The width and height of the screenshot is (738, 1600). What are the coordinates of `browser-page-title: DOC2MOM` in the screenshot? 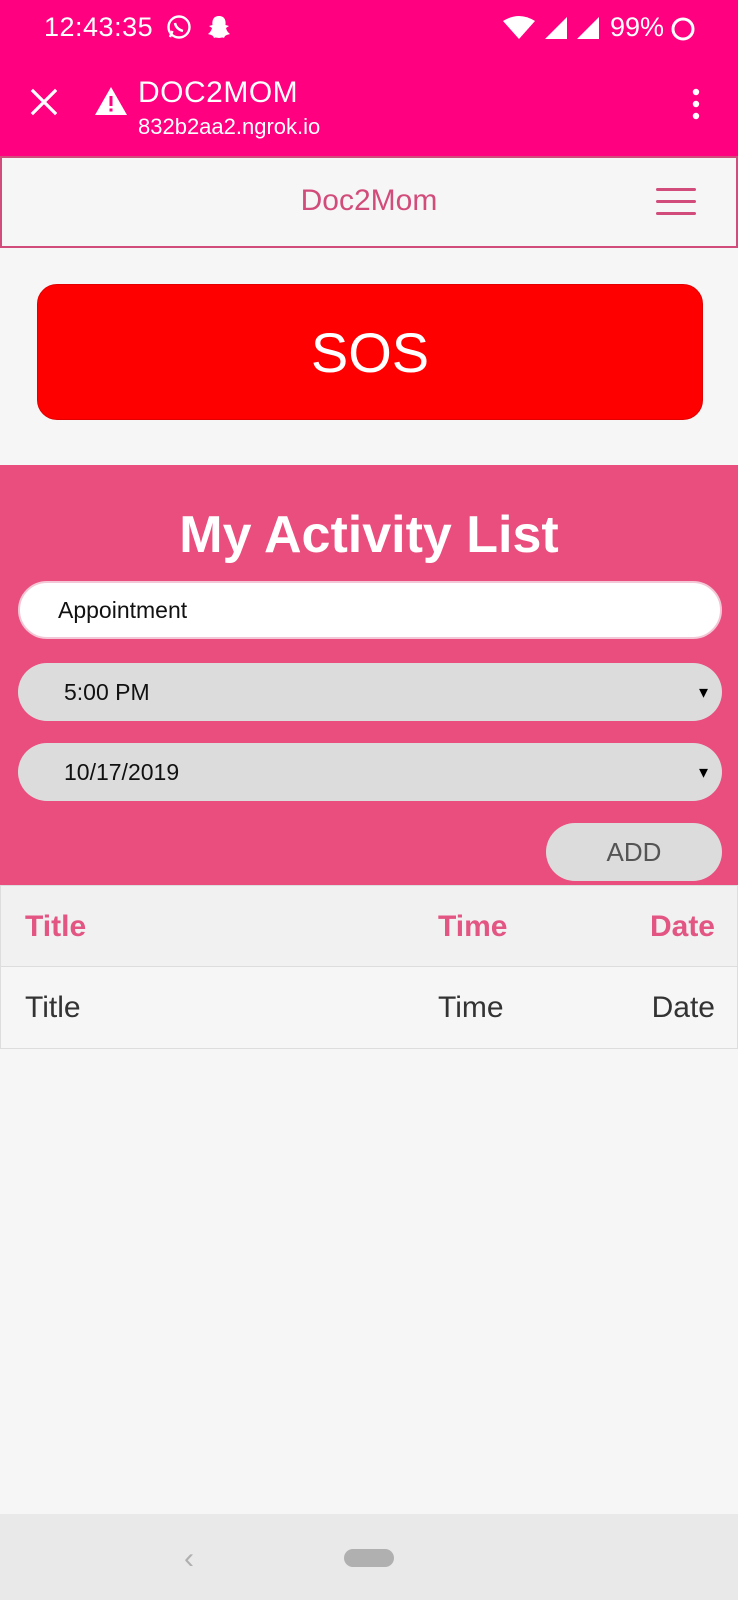 It's located at (218, 92).